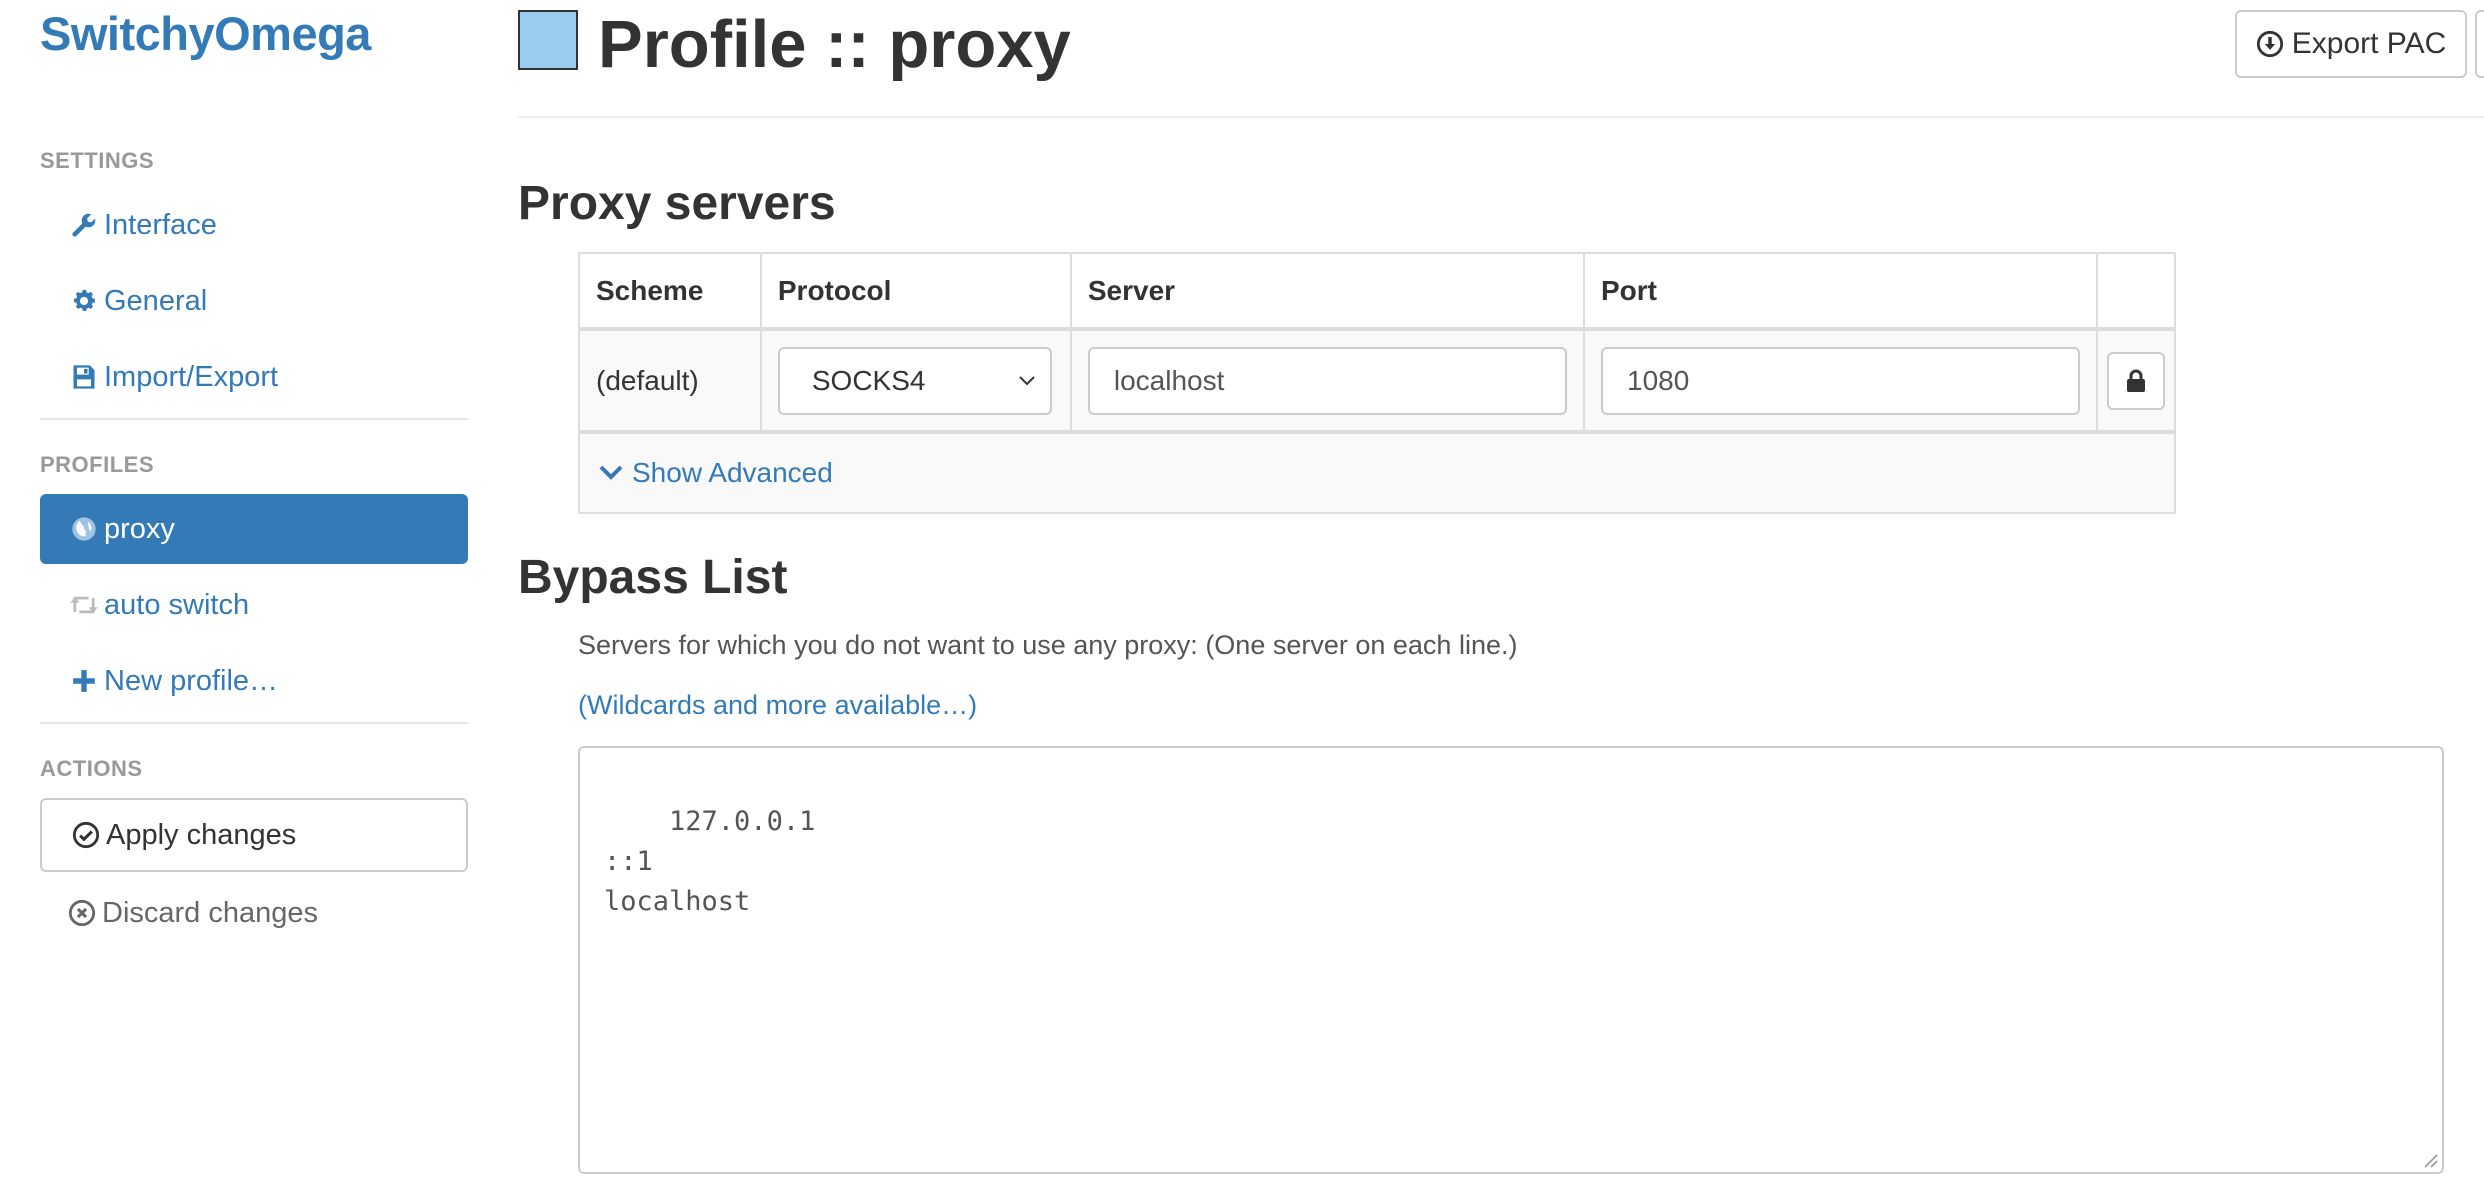  Describe the element at coordinates (254, 225) in the screenshot. I see `sidebar-item-interface: Interface` at that location.